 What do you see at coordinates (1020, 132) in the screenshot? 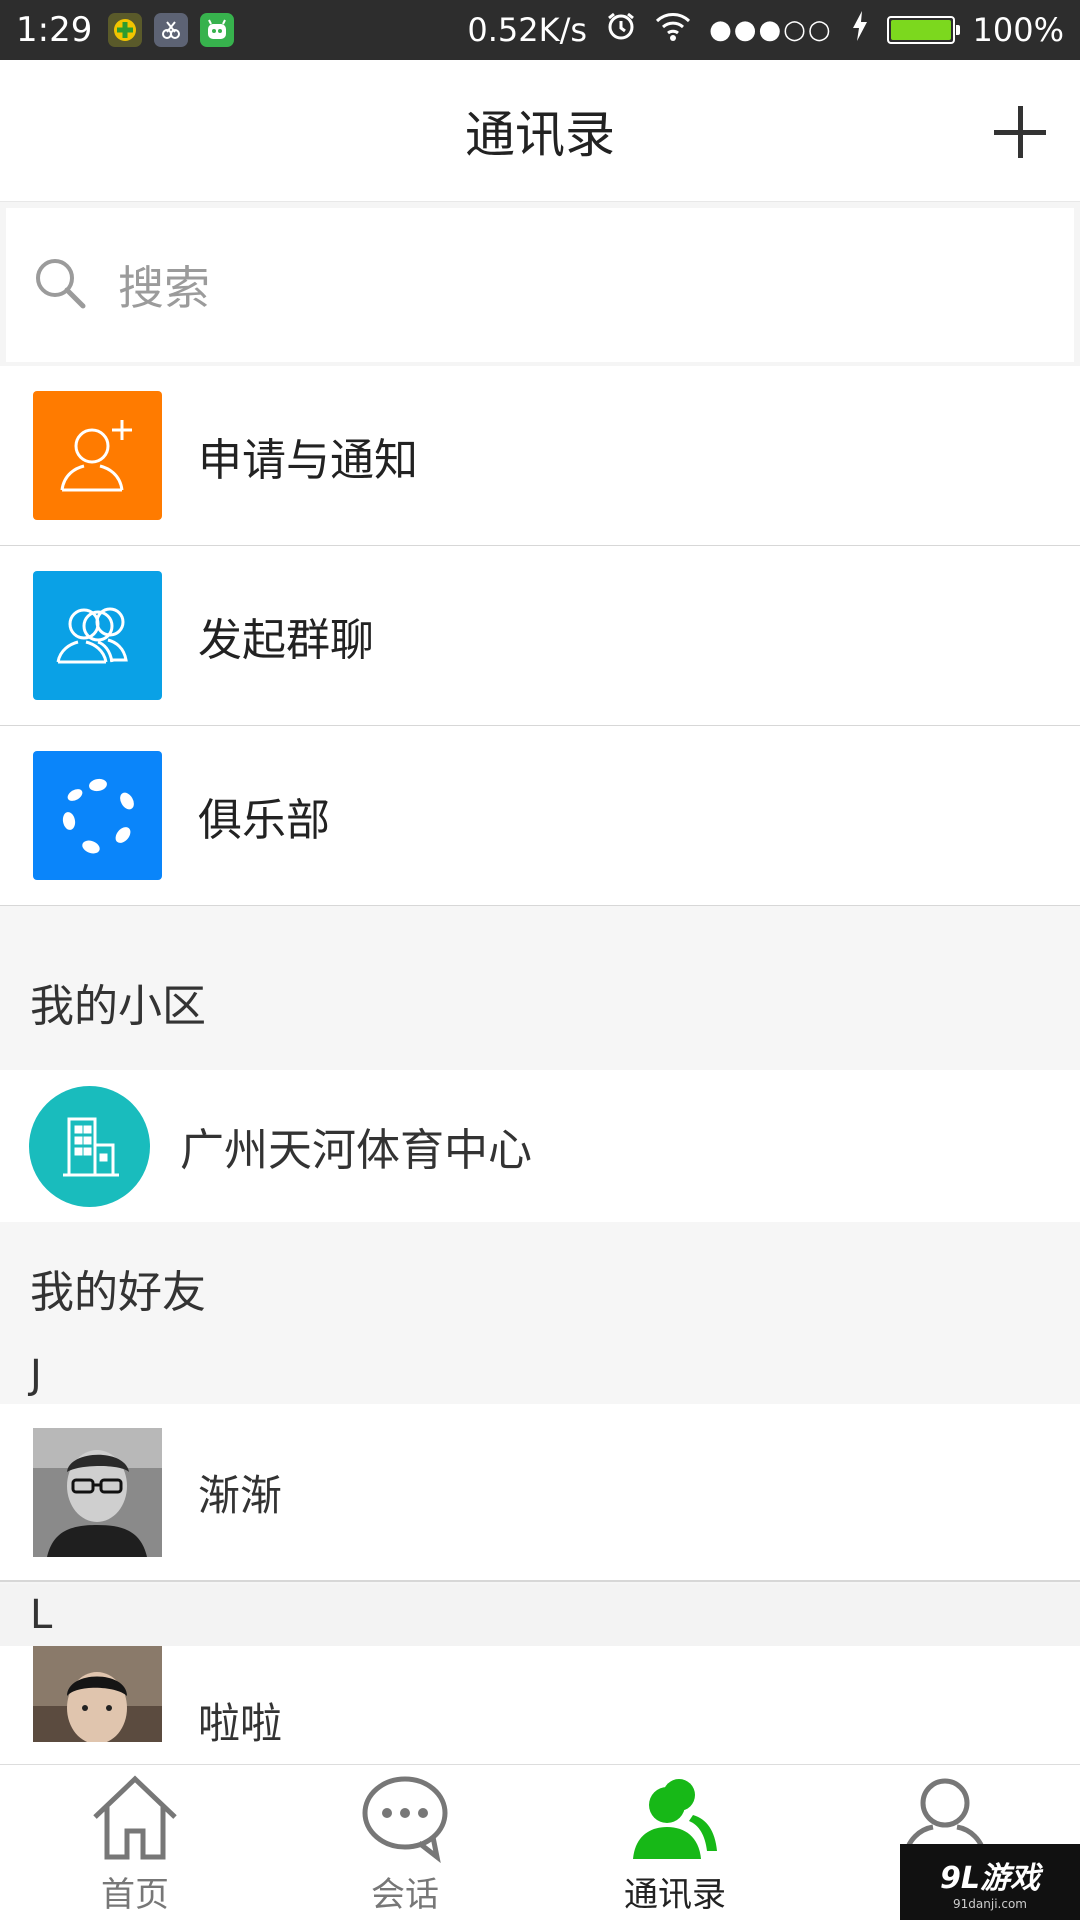
I see `plus-icon` at bounding box center [1020, 132].